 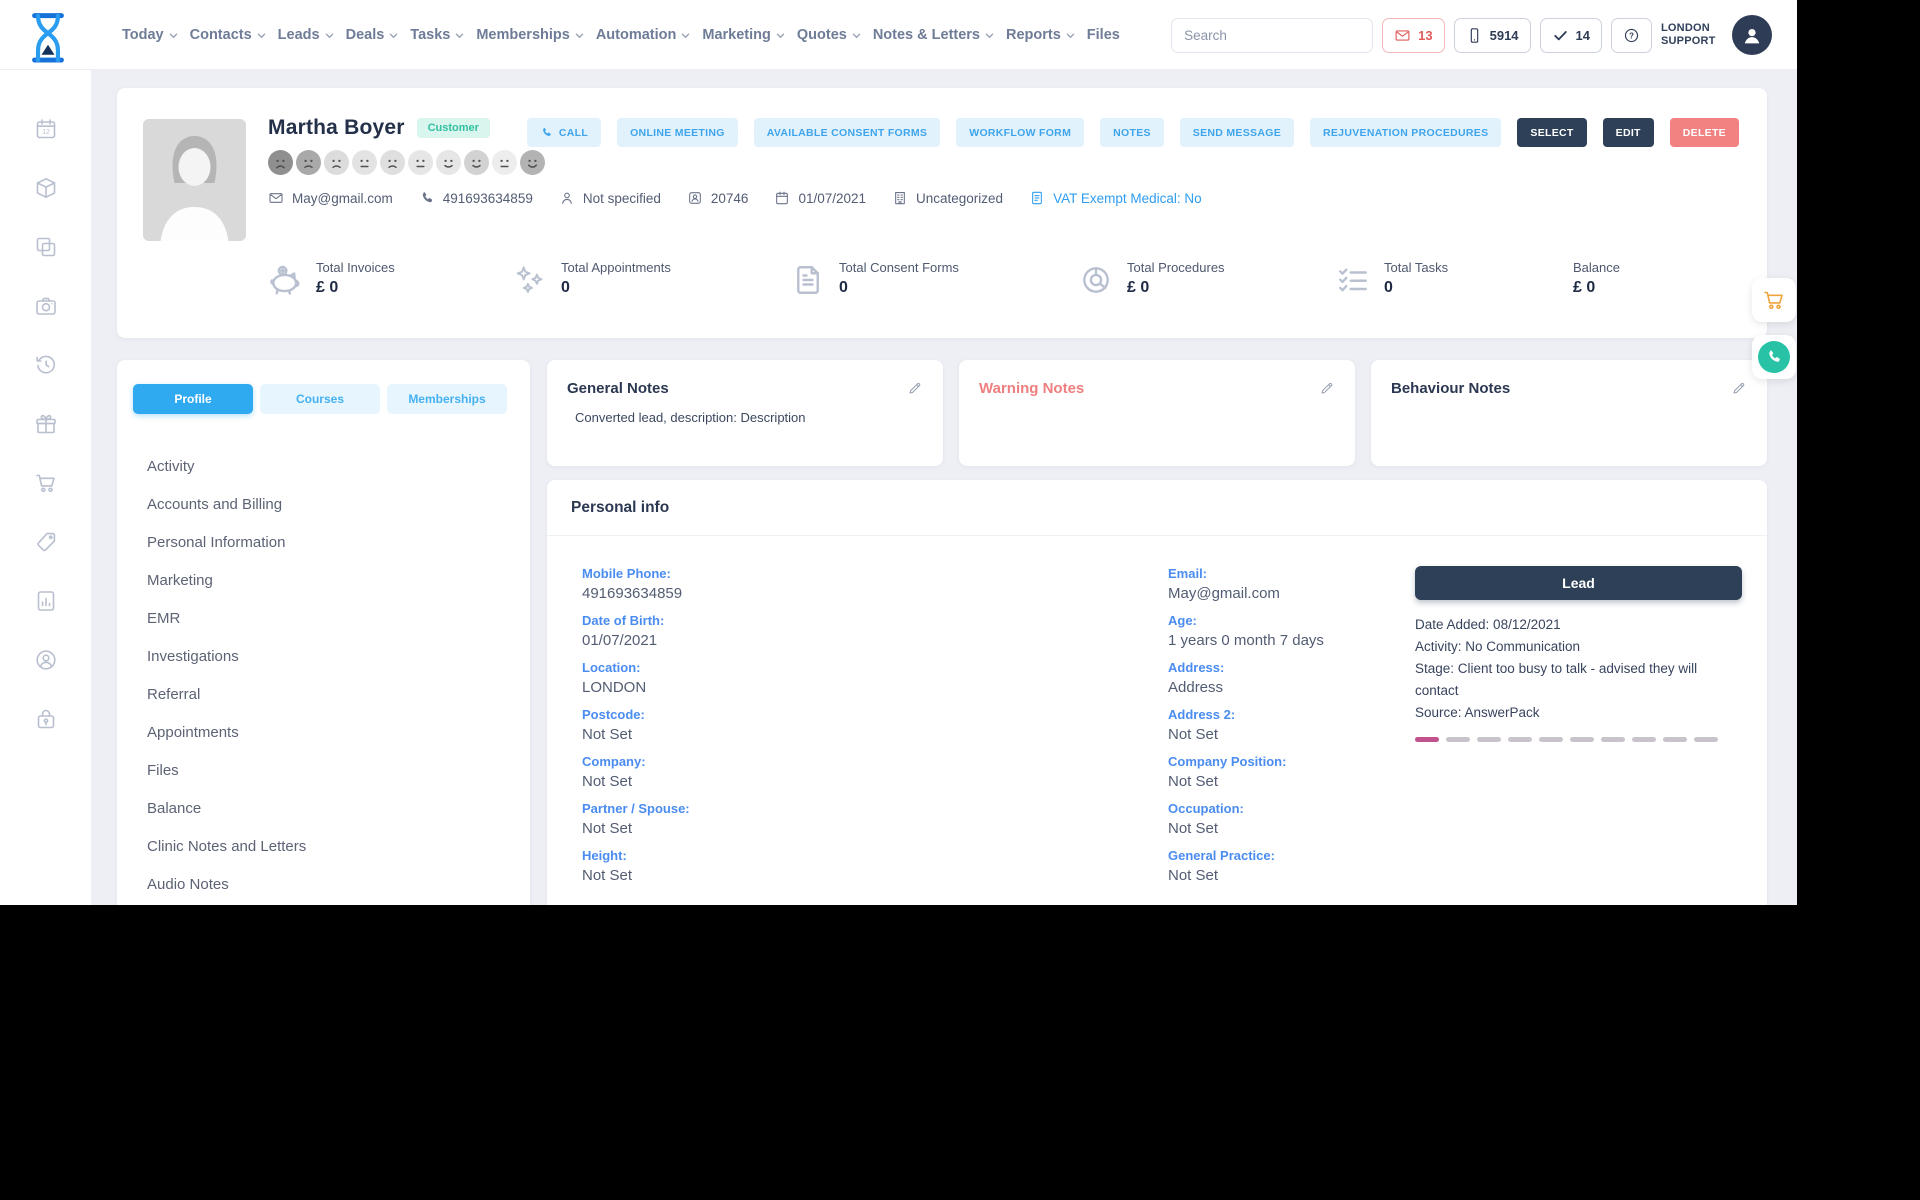 I want to click on nav-menu-item: Quotes, so click(x=829, y=35).